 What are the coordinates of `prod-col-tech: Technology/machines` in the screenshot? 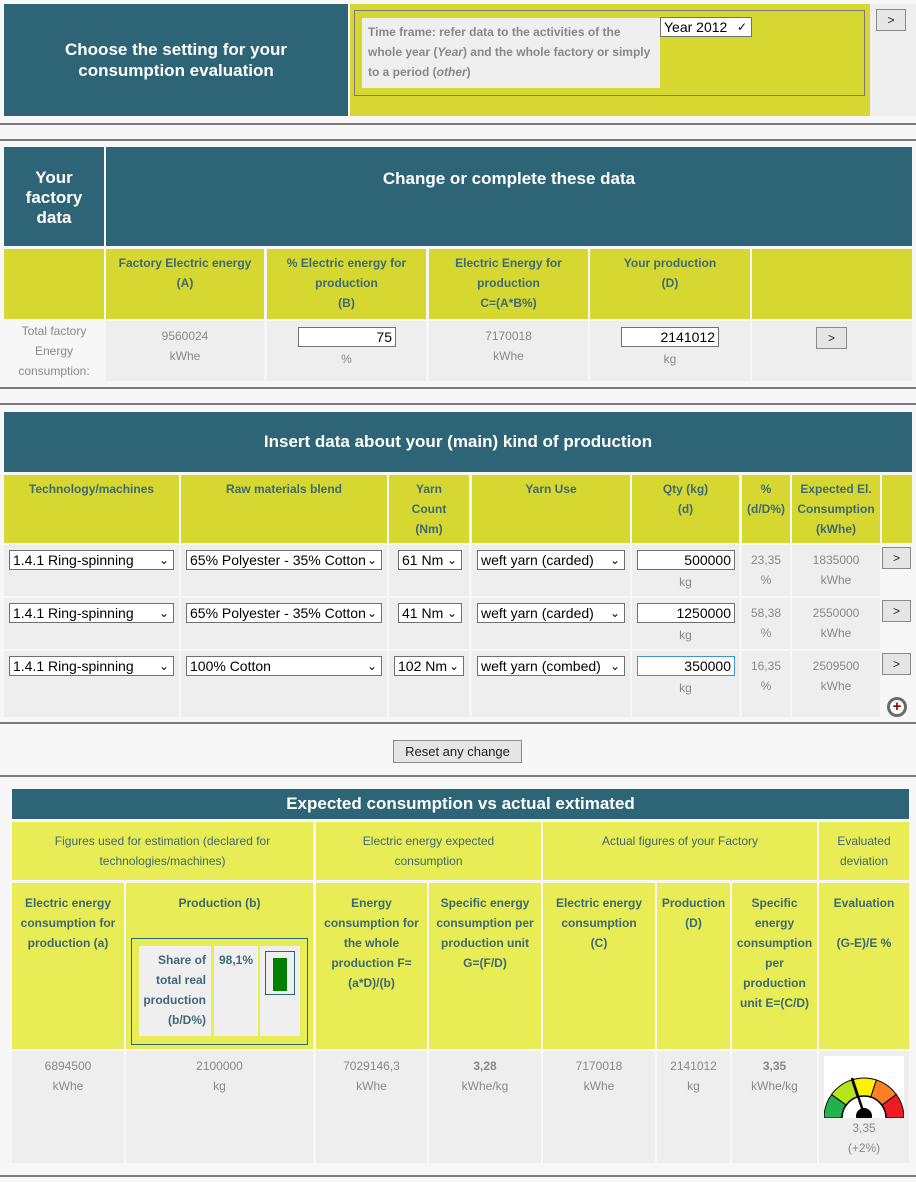 It's located at (91, 509).